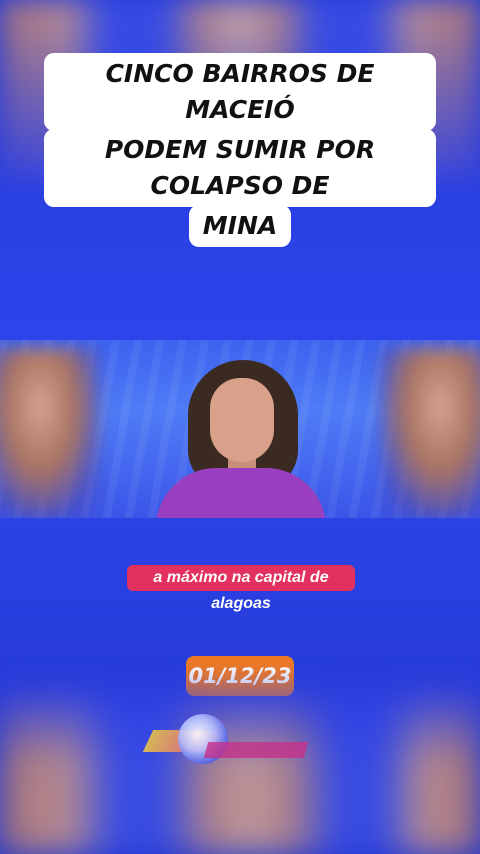 Image resolution: width=480 pixels, height=854 pixels. Describe the element at coordinates (50, 433) in the screenshot. I see `blurred-presenter-left` at that location.